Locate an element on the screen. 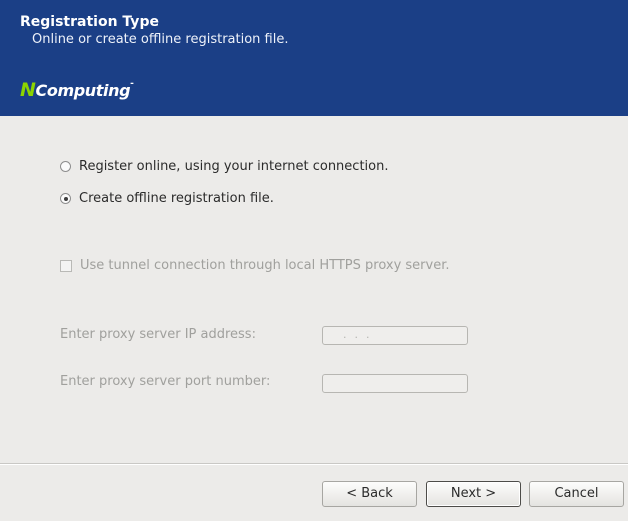 The width and height of the screenshot is (628, 521). proxy-port-label: Enter proxy server port number: is located at coordinates (165, 381).